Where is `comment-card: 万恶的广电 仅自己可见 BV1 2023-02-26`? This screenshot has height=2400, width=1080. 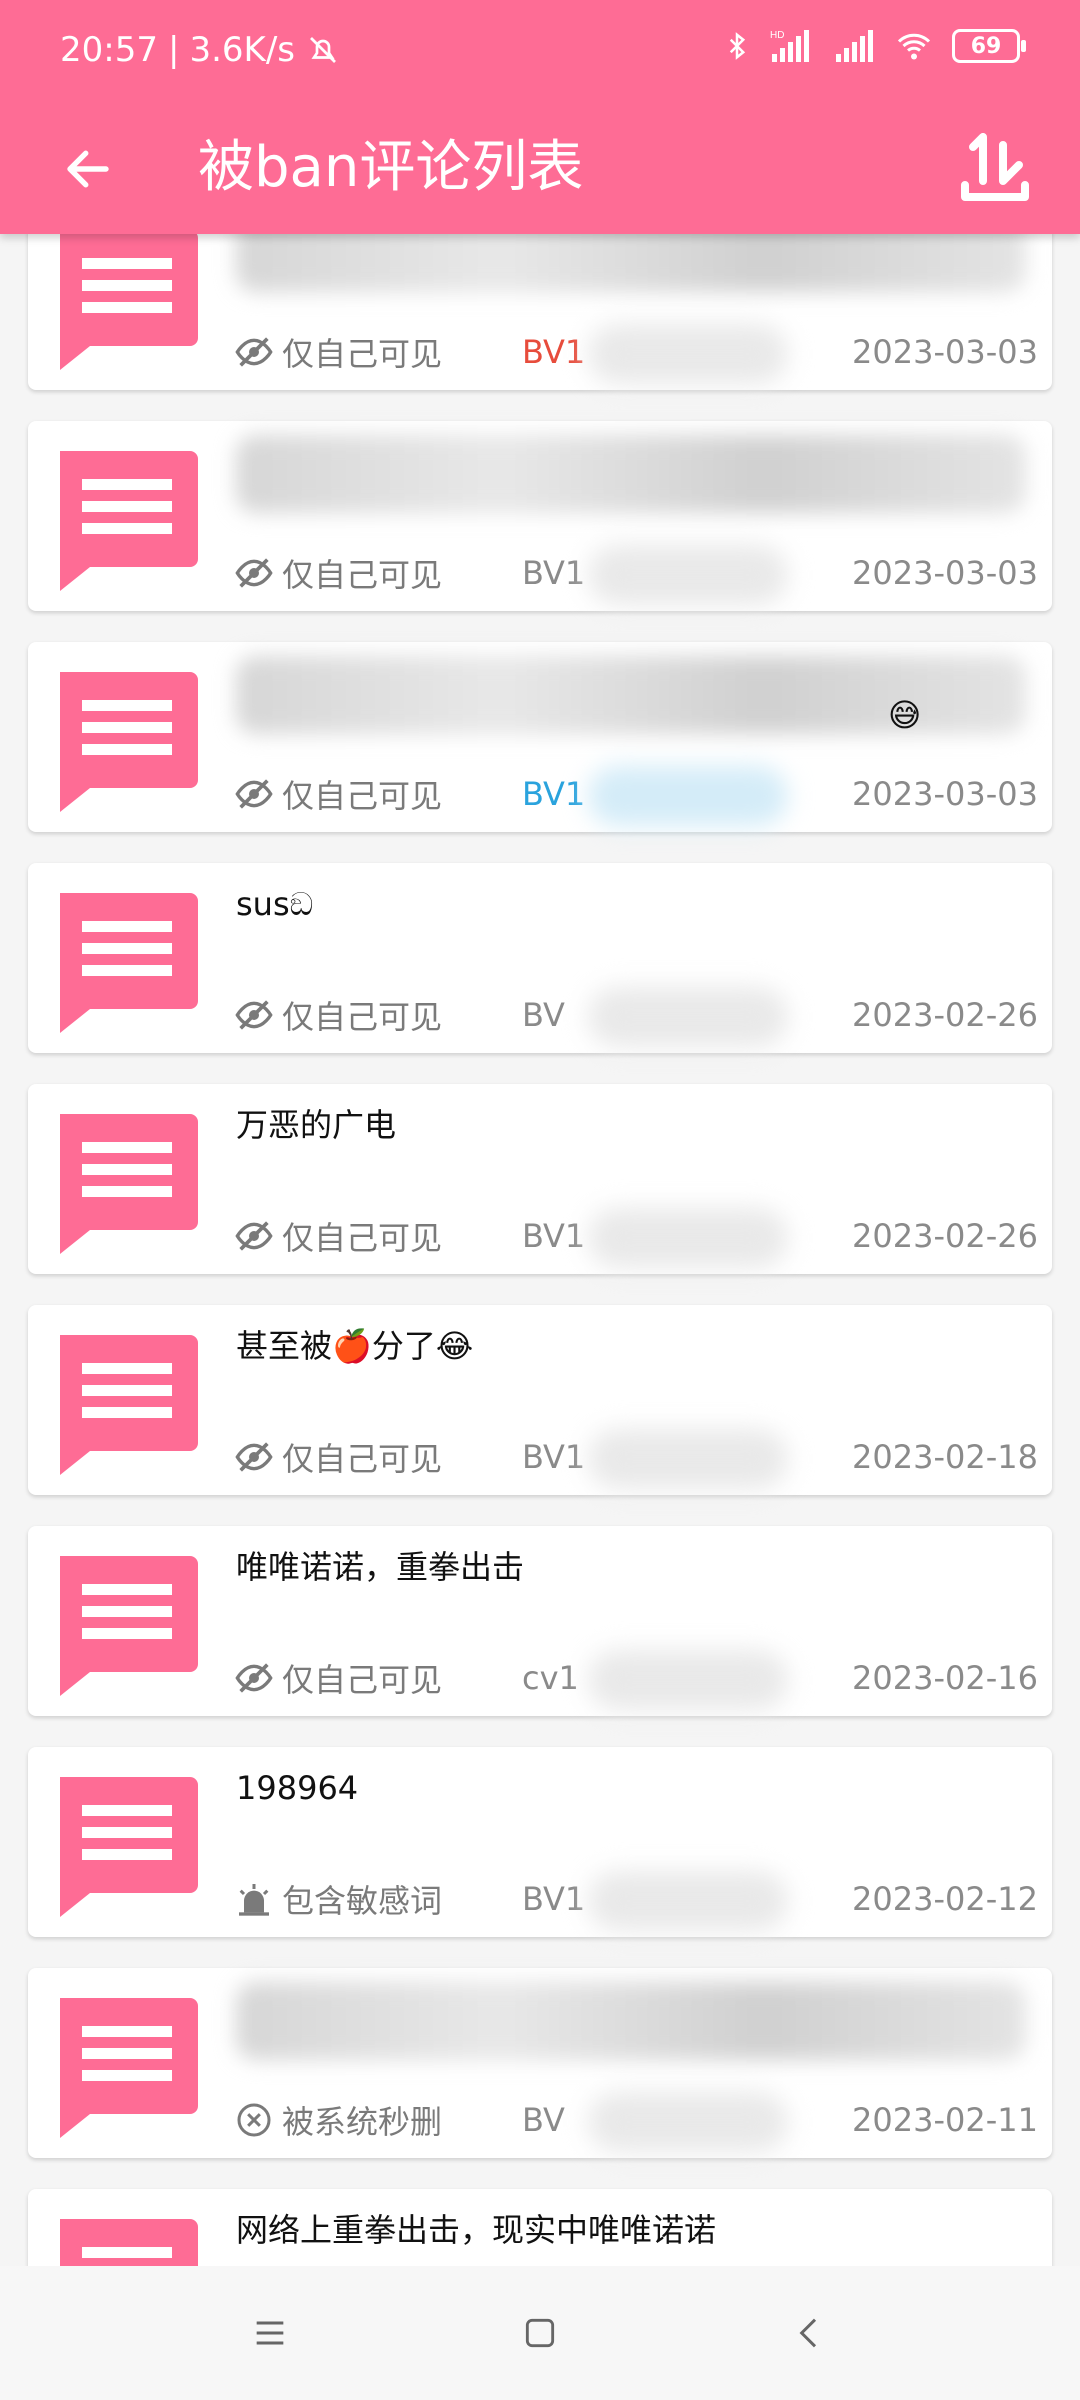
comment-card: 万恶的广电 仅自己可见 BV1 2023-02-26 is located at coordinates (540, 1179).